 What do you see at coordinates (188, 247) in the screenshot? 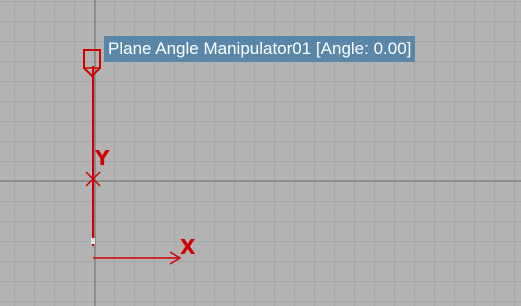
I see `x-axis-label: X` at bounding box center [188, 247].